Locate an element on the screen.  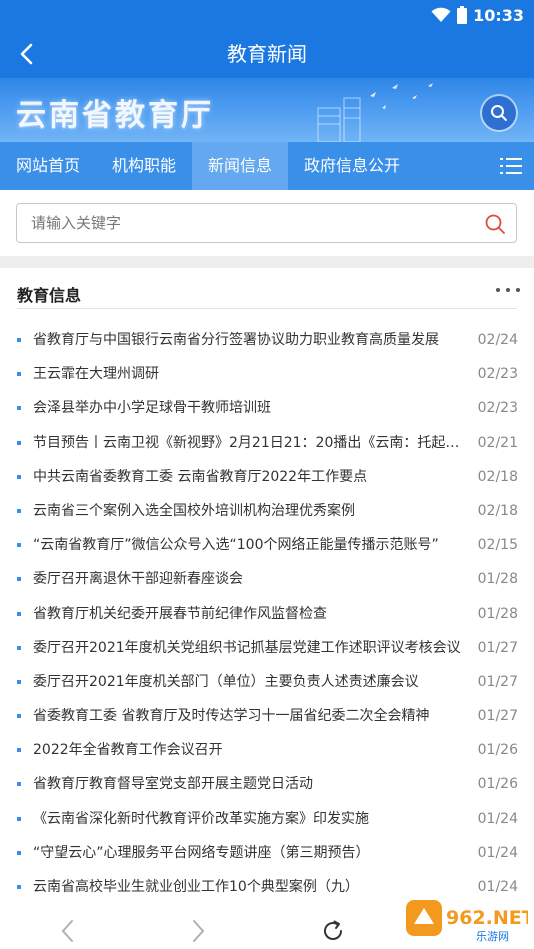
watermark-subtext: 乐游网 is located at coordinates (492, 936).